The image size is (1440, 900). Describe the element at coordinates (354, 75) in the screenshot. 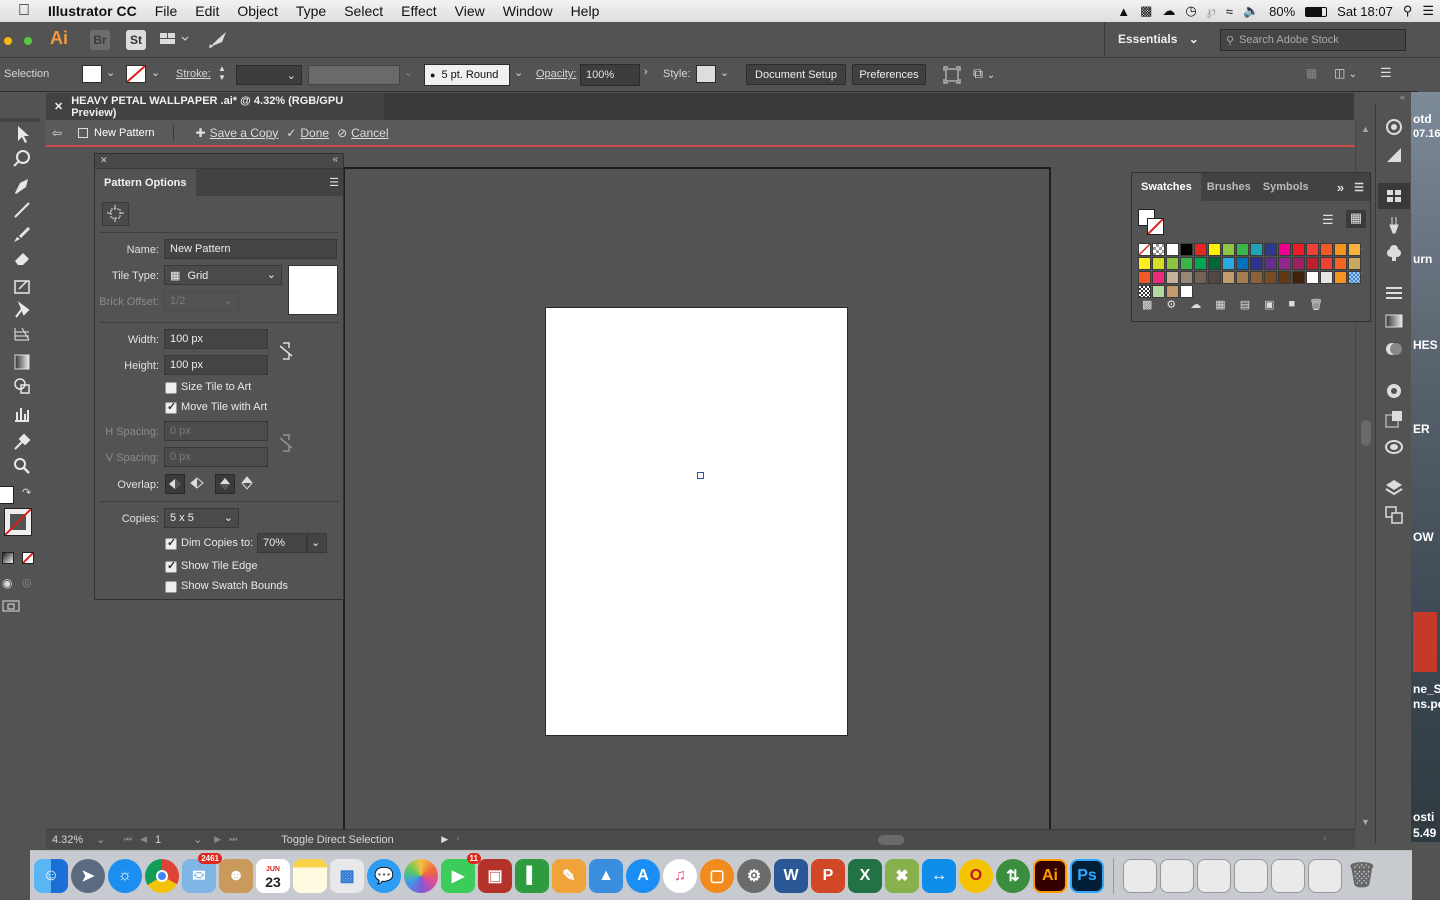

I see `variable-width-profile` at that location.